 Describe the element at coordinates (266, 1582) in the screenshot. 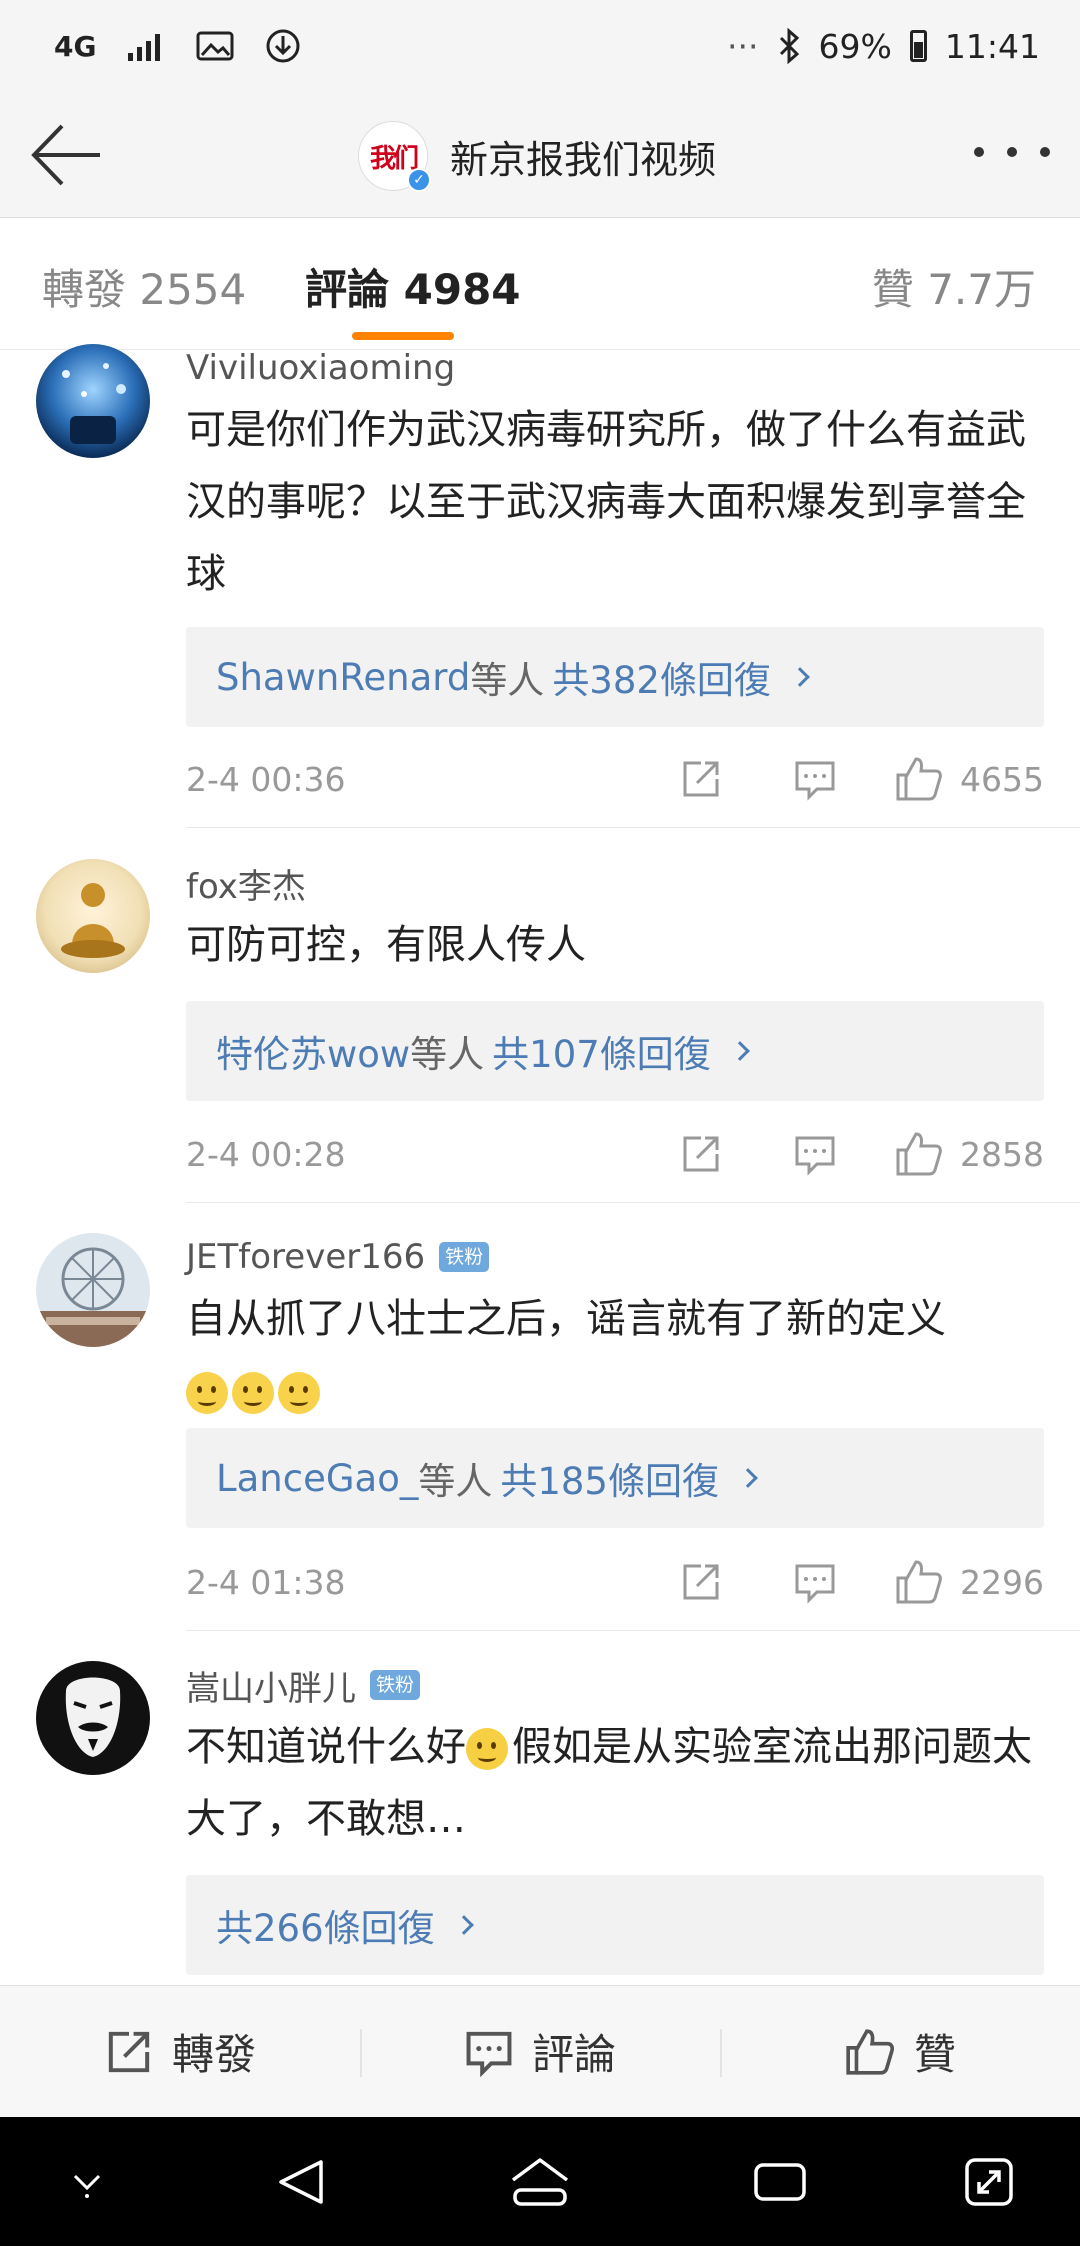

I see `comment-time: 2-4 01:38` at that location.